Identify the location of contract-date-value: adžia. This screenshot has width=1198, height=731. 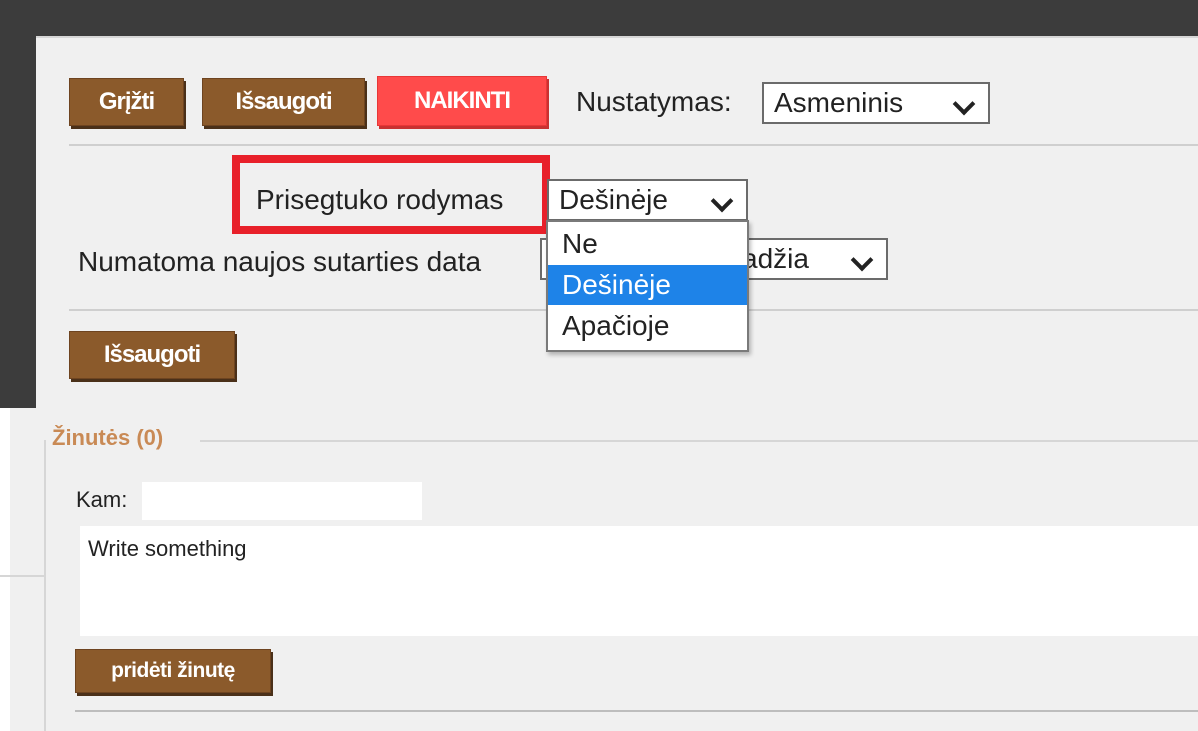
(775, 258).